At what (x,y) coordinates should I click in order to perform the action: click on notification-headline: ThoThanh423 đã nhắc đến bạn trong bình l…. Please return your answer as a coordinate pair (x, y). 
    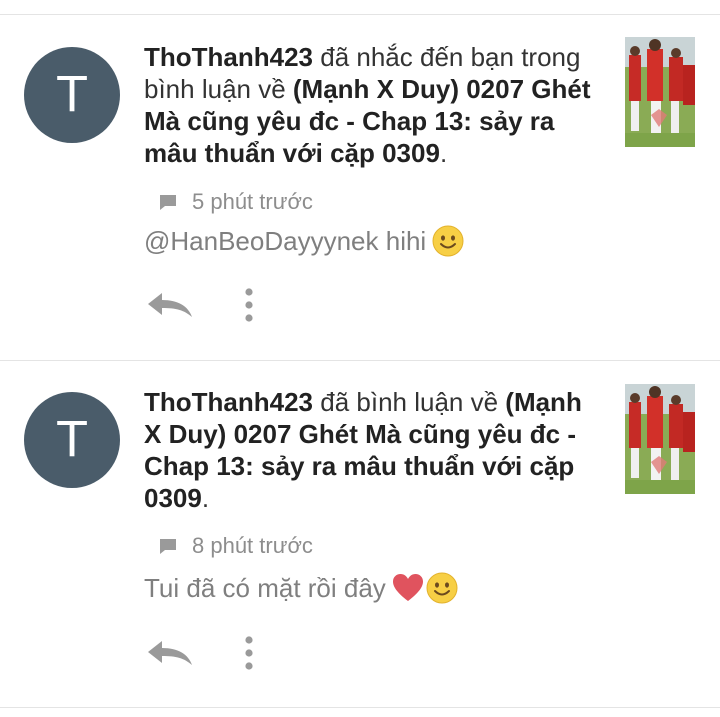
    Looking at the image, I should click on (373, 105).